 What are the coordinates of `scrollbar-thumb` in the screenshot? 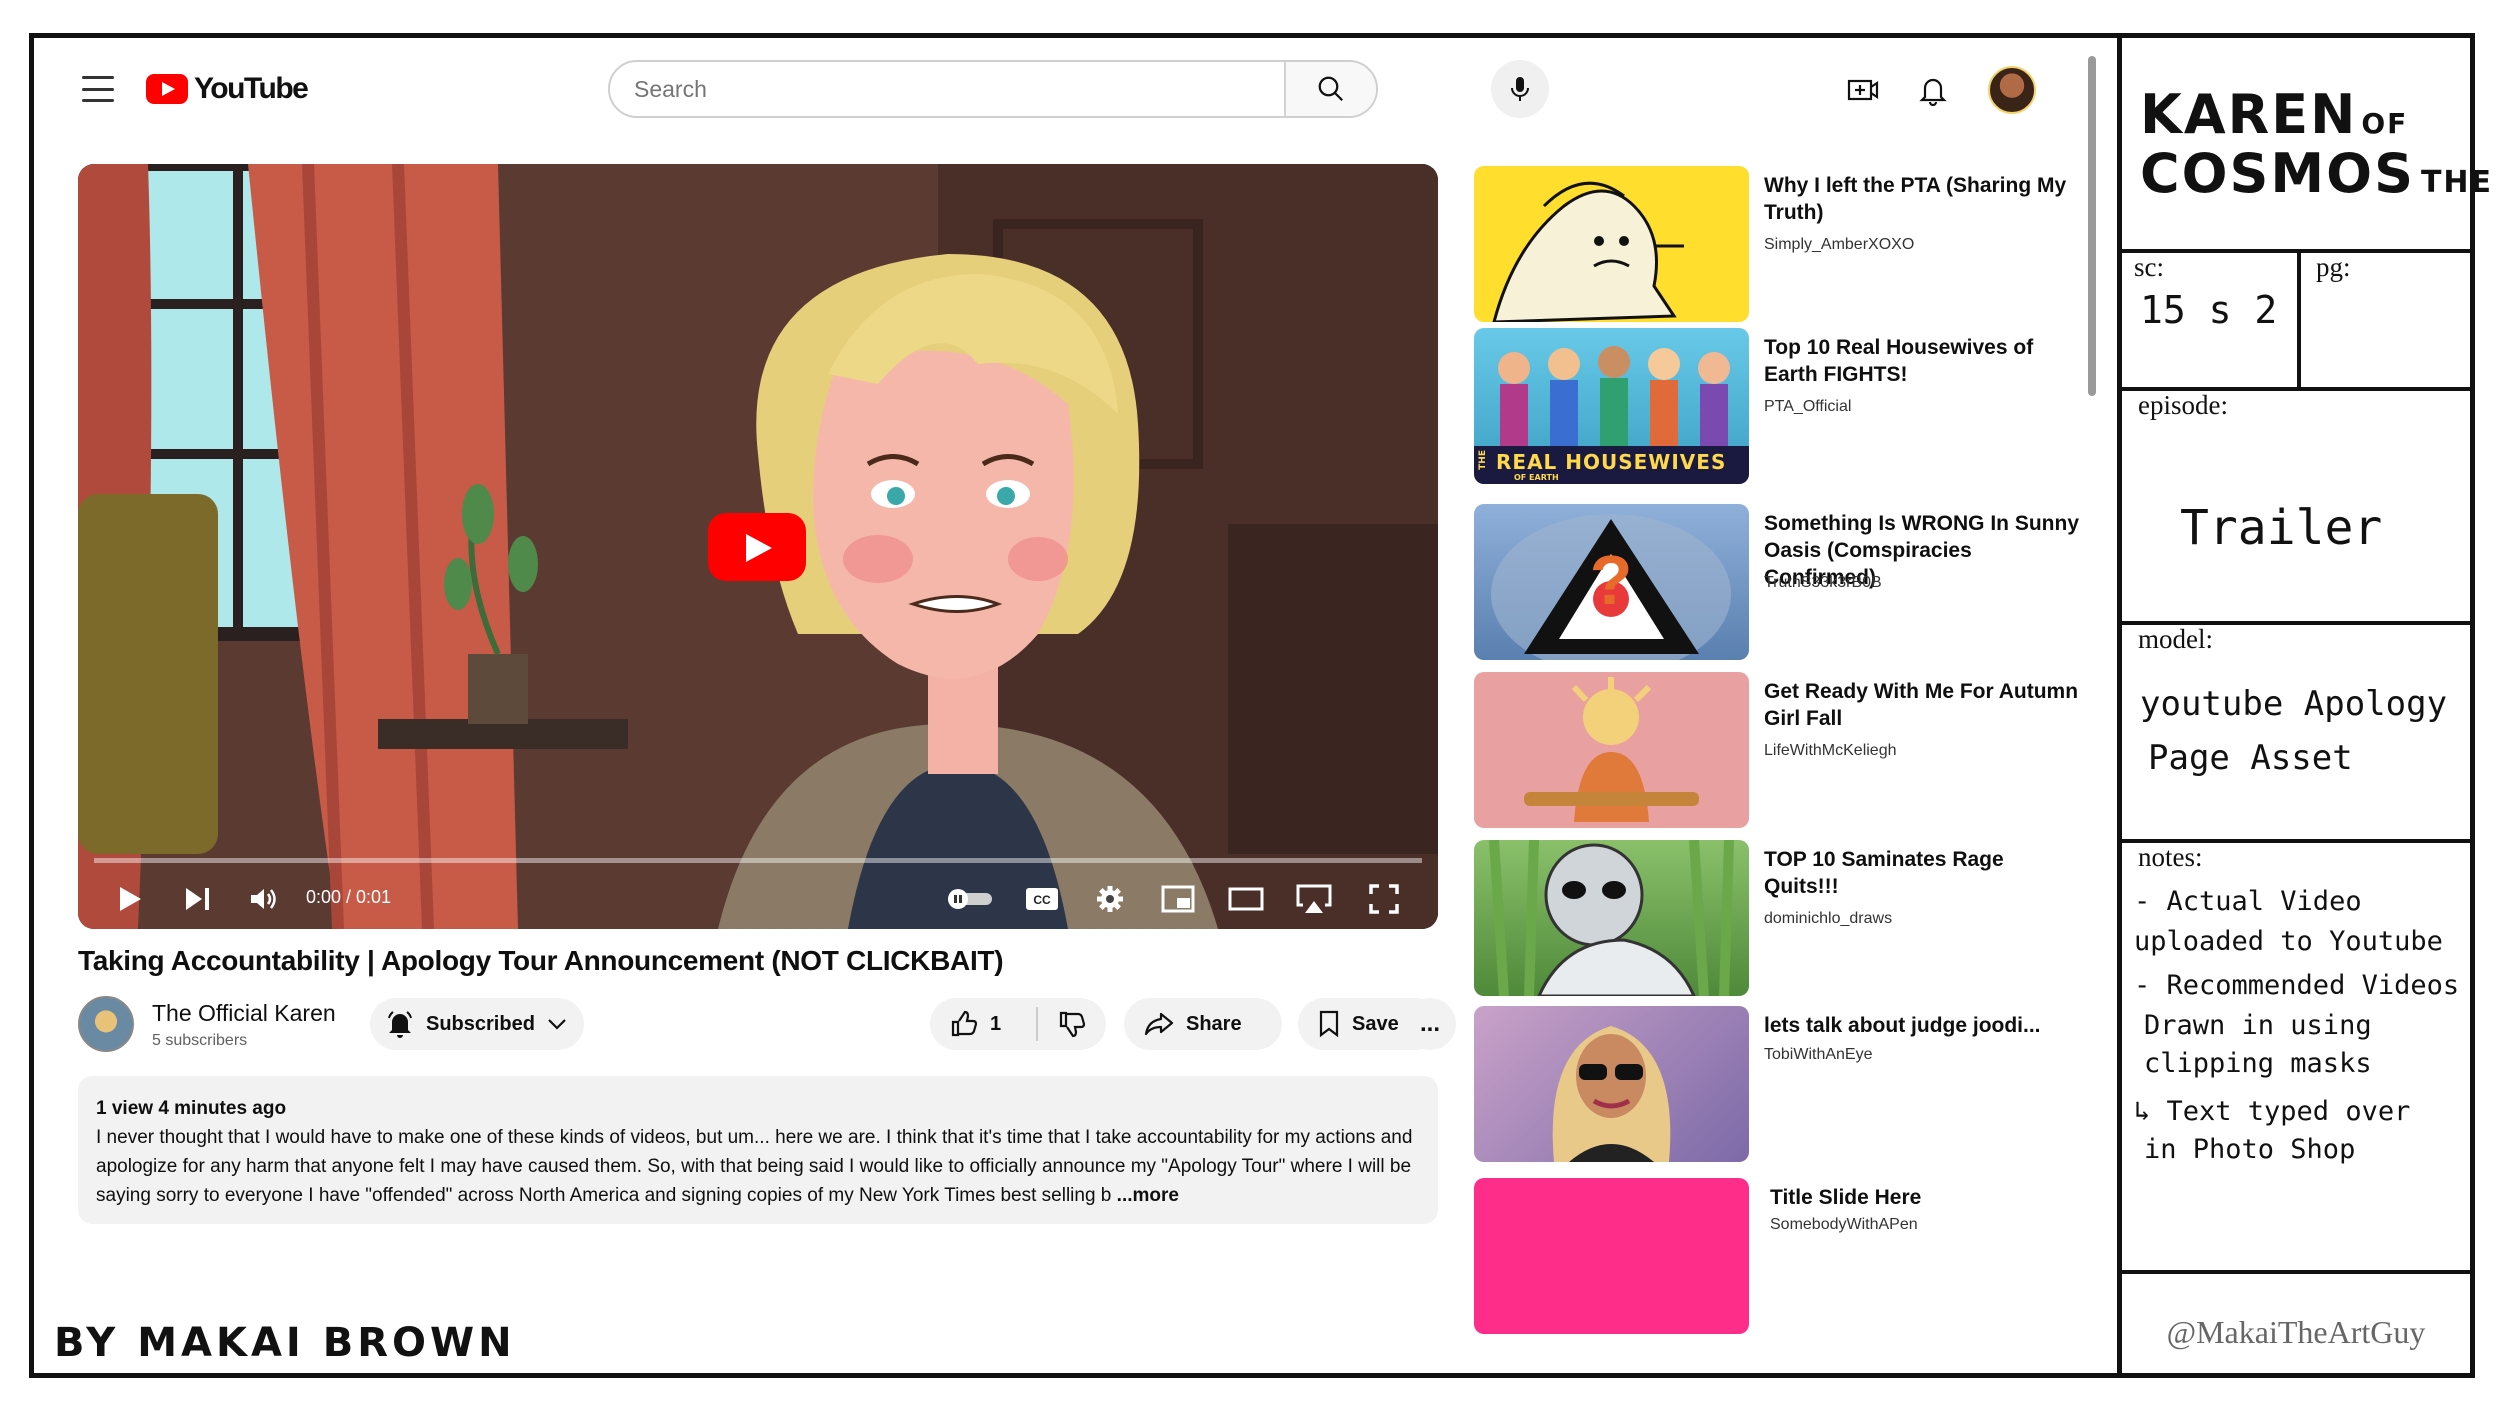 It's located at (2092, 226).